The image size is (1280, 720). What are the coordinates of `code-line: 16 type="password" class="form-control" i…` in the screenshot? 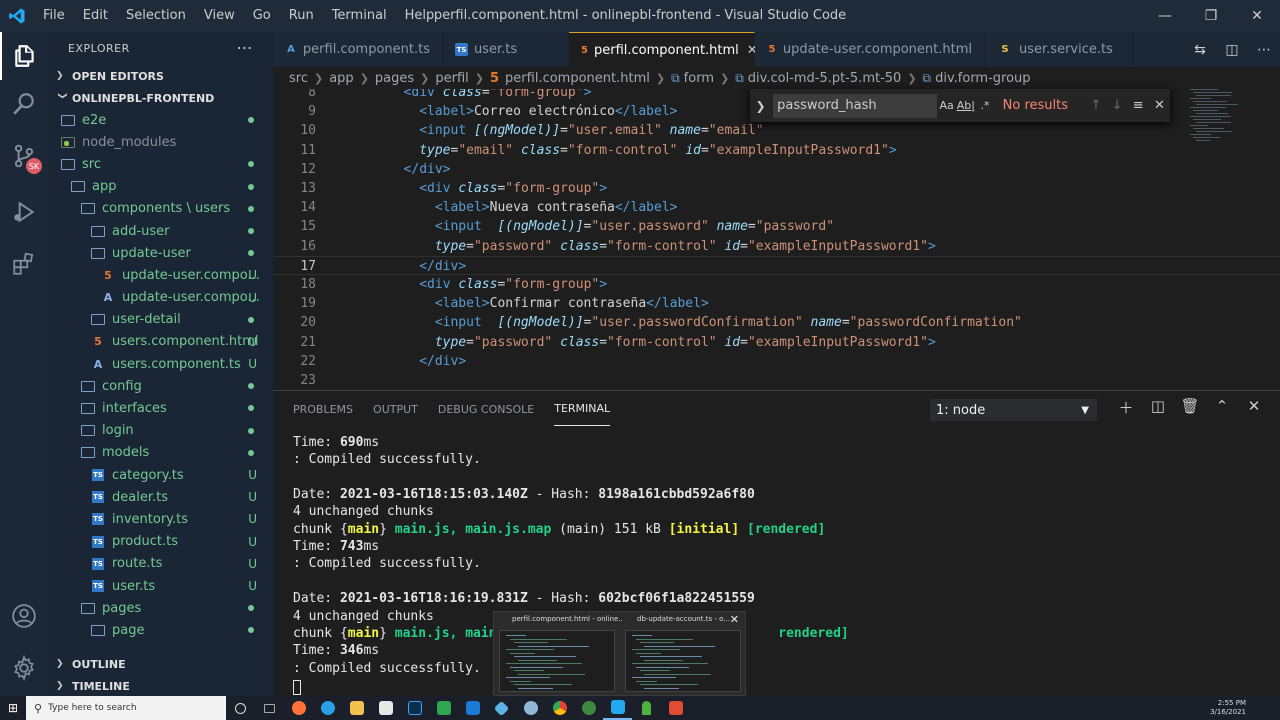 It's located at (776, 246).